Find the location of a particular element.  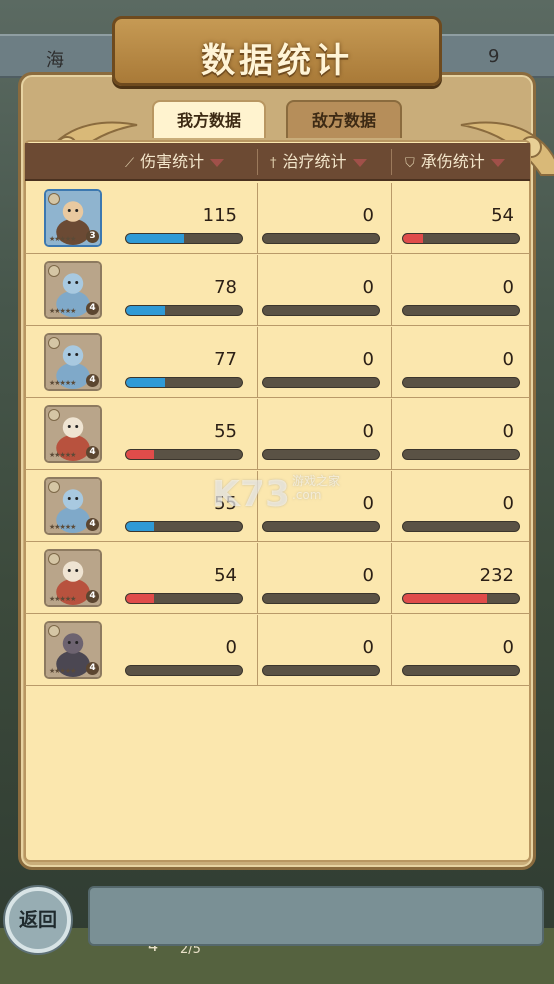

column-damage-label: 伤害统计 is located at coordinates (172, 161).